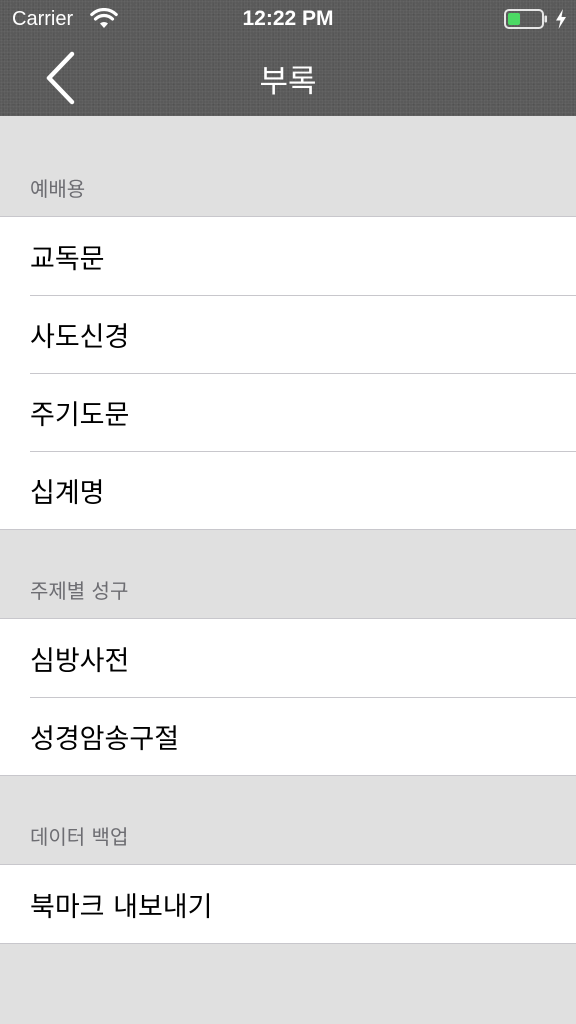 This screenshot has width=576, height=1024. Describe the element at coordinates (58, 189) in the screenshot. I see `section-header-worship: 예배용` at that location.